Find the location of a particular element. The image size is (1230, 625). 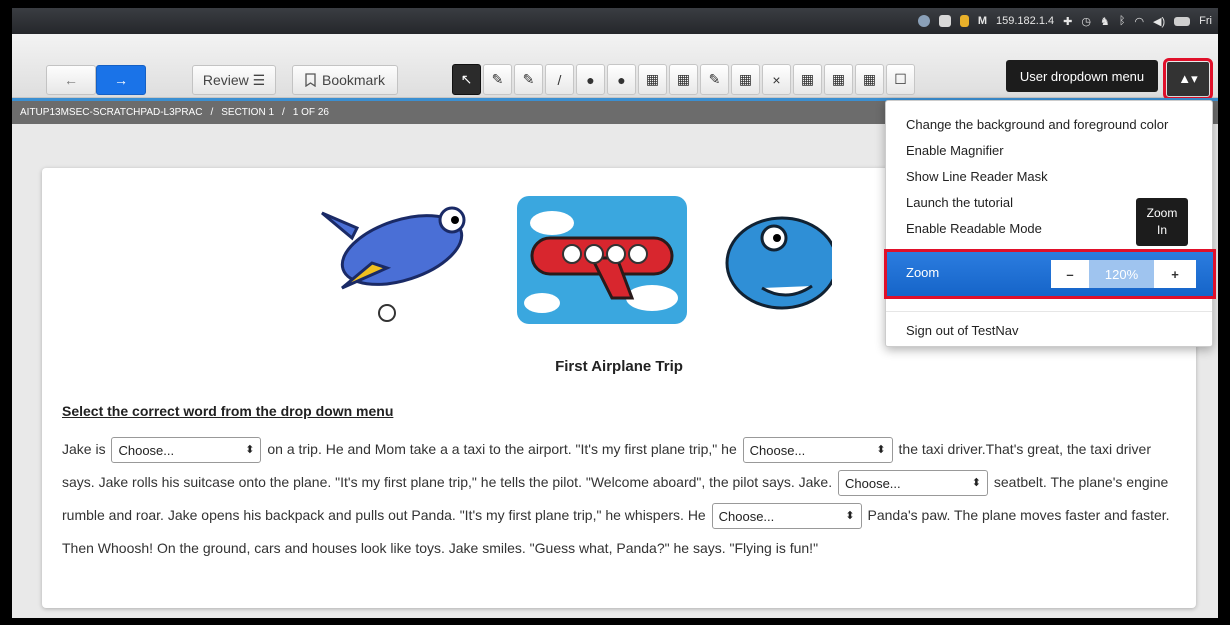

pen-icon: ● is located at coordinates (590, 79).